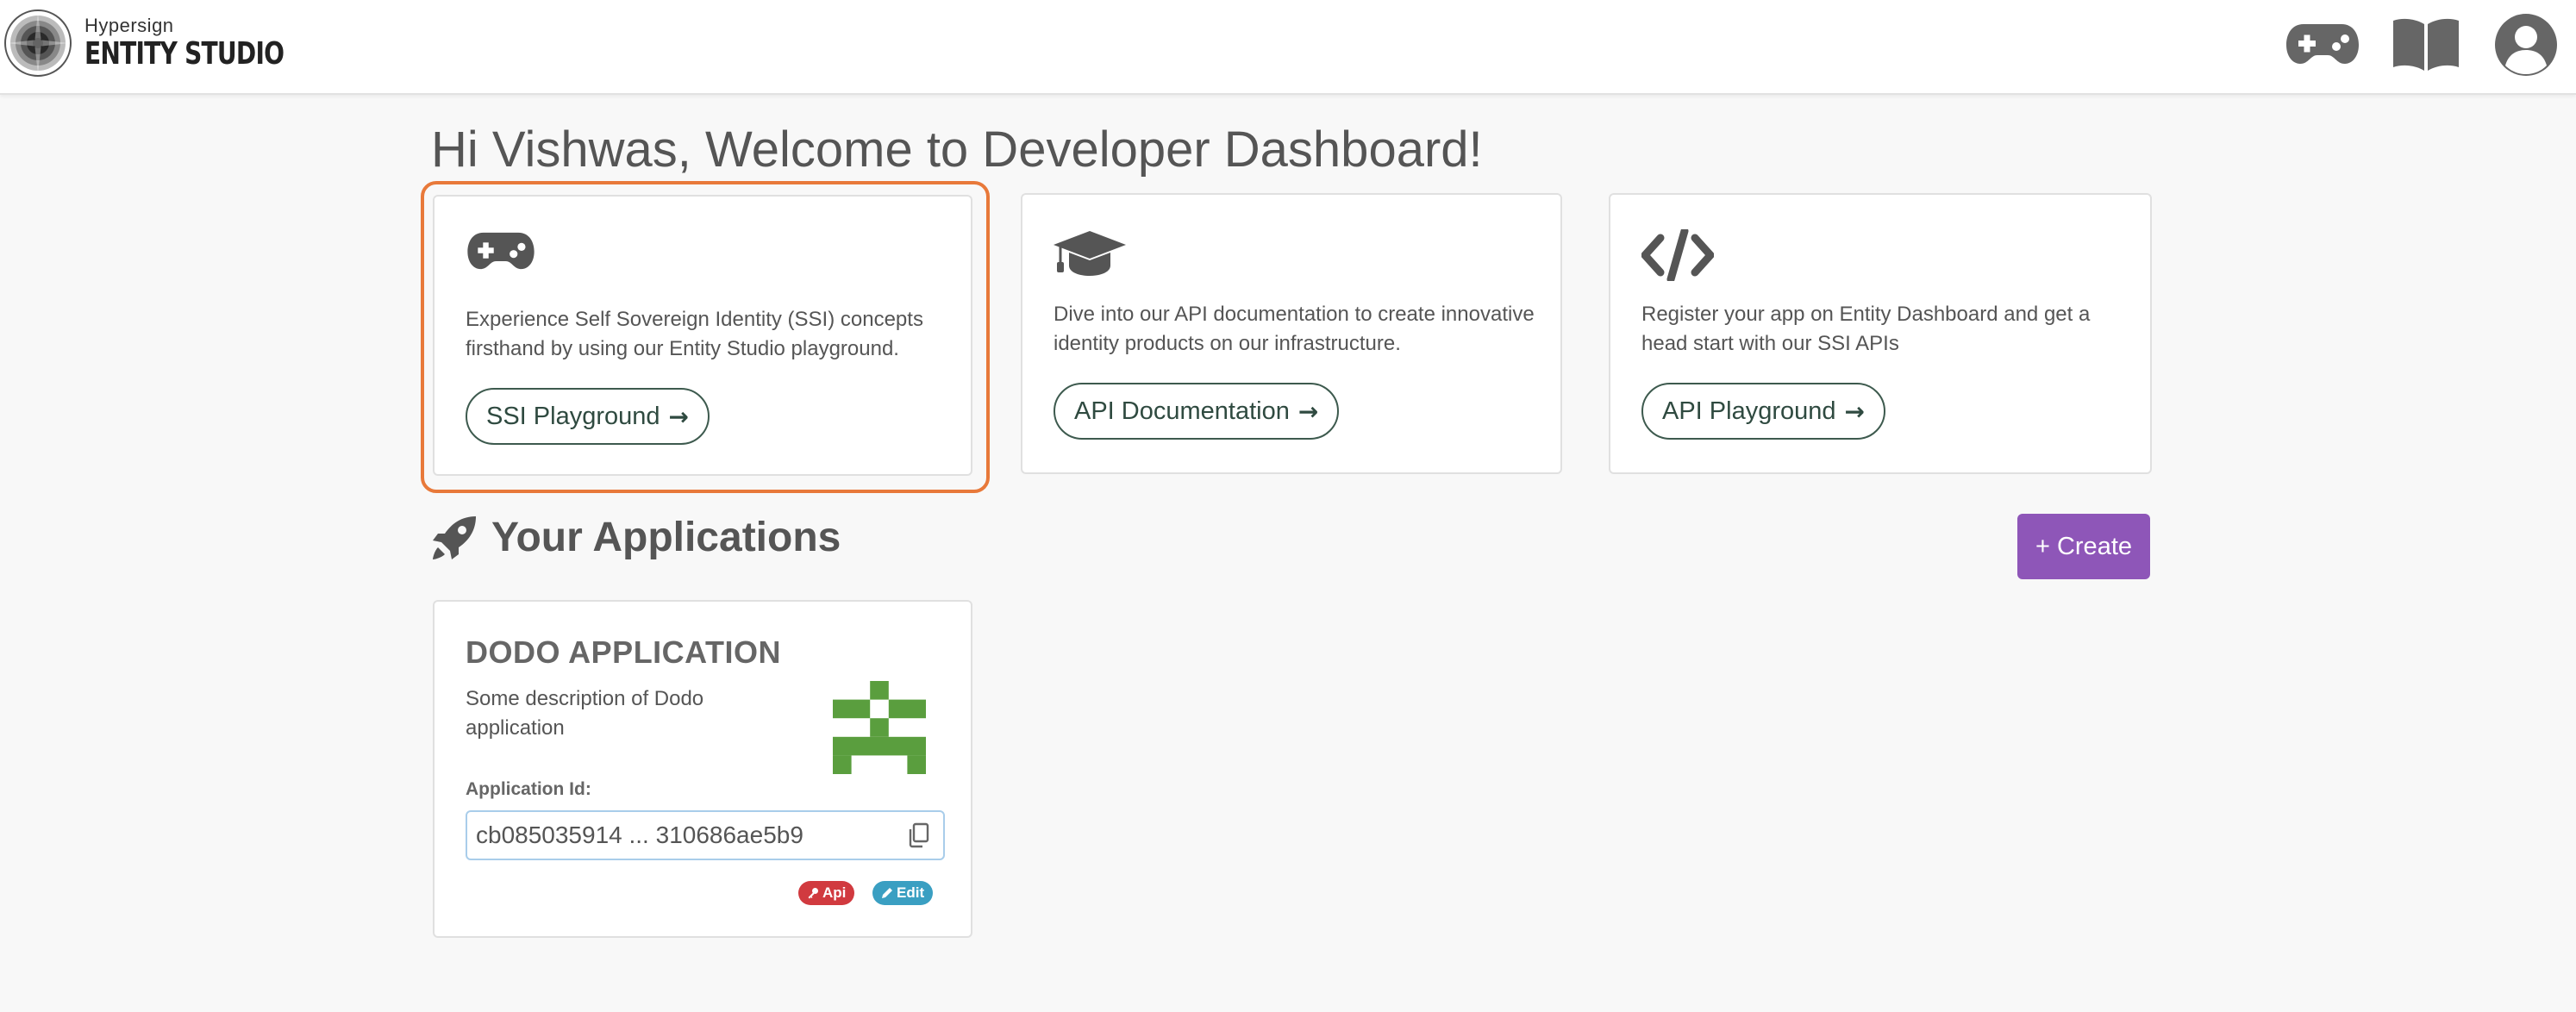 Image resolution: width=2576 pixels, height=1012 pixels. I want to click on application-description: Some description of Dodo application, so click(585, 713).